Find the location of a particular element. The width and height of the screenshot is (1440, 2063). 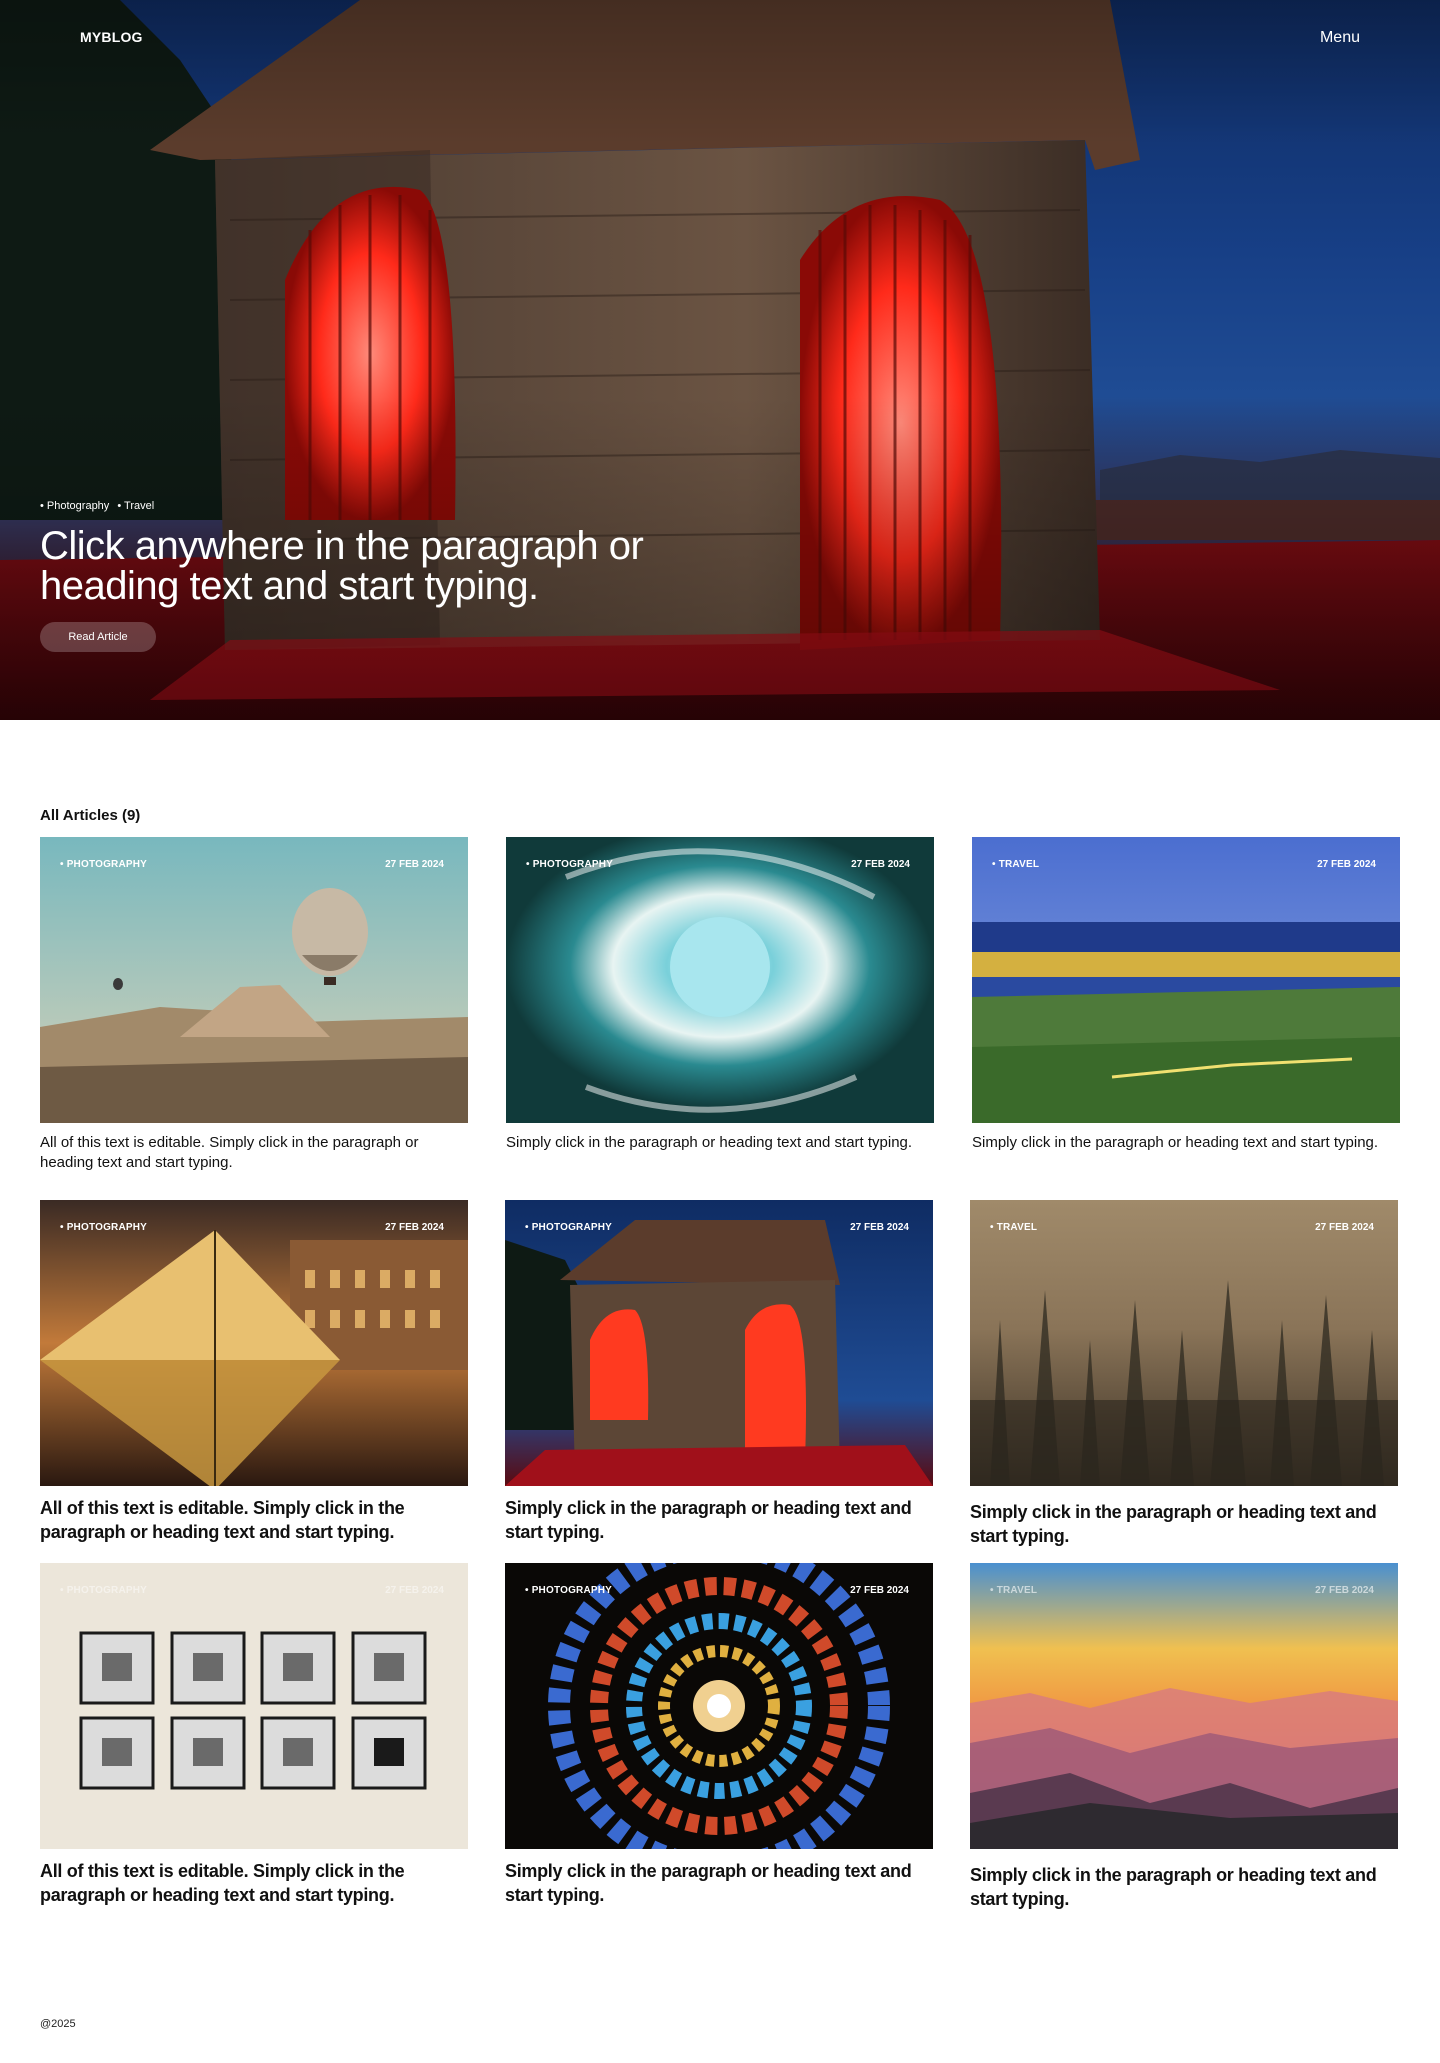

hero-tags: Photography Travel is located at coordinates (97, 506).